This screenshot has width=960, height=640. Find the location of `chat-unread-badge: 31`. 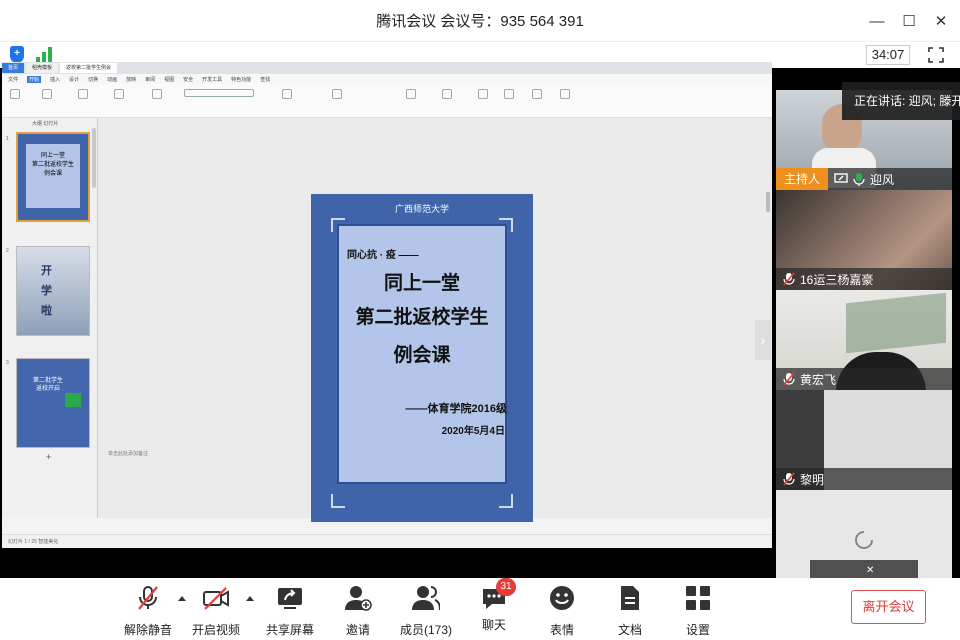

chat-unread-badge: 31 is located at coordinates (506, 587).